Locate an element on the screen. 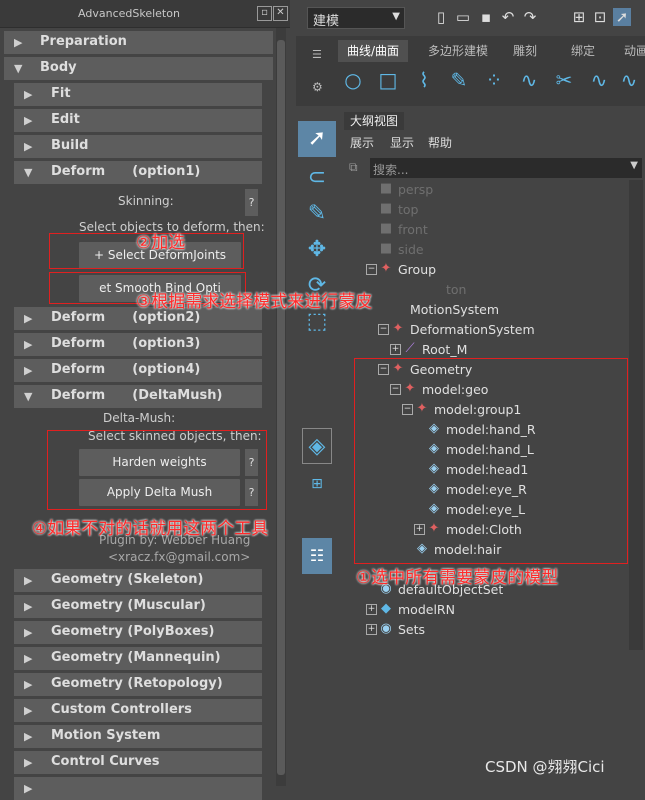 The image size is (645, 800). list-item: ton is located at coordinates (487, 290).